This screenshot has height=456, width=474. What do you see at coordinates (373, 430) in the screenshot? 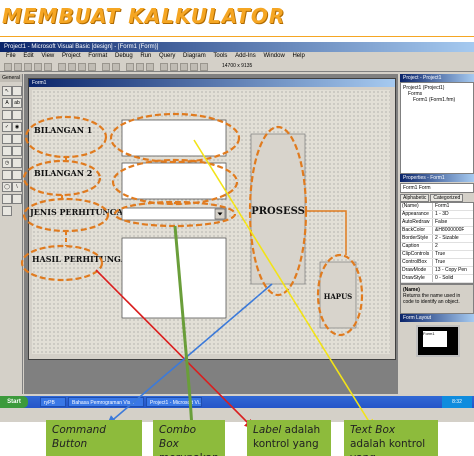
I see `caption-textbox-italic: Text Box` at bounding box center [373, 430].